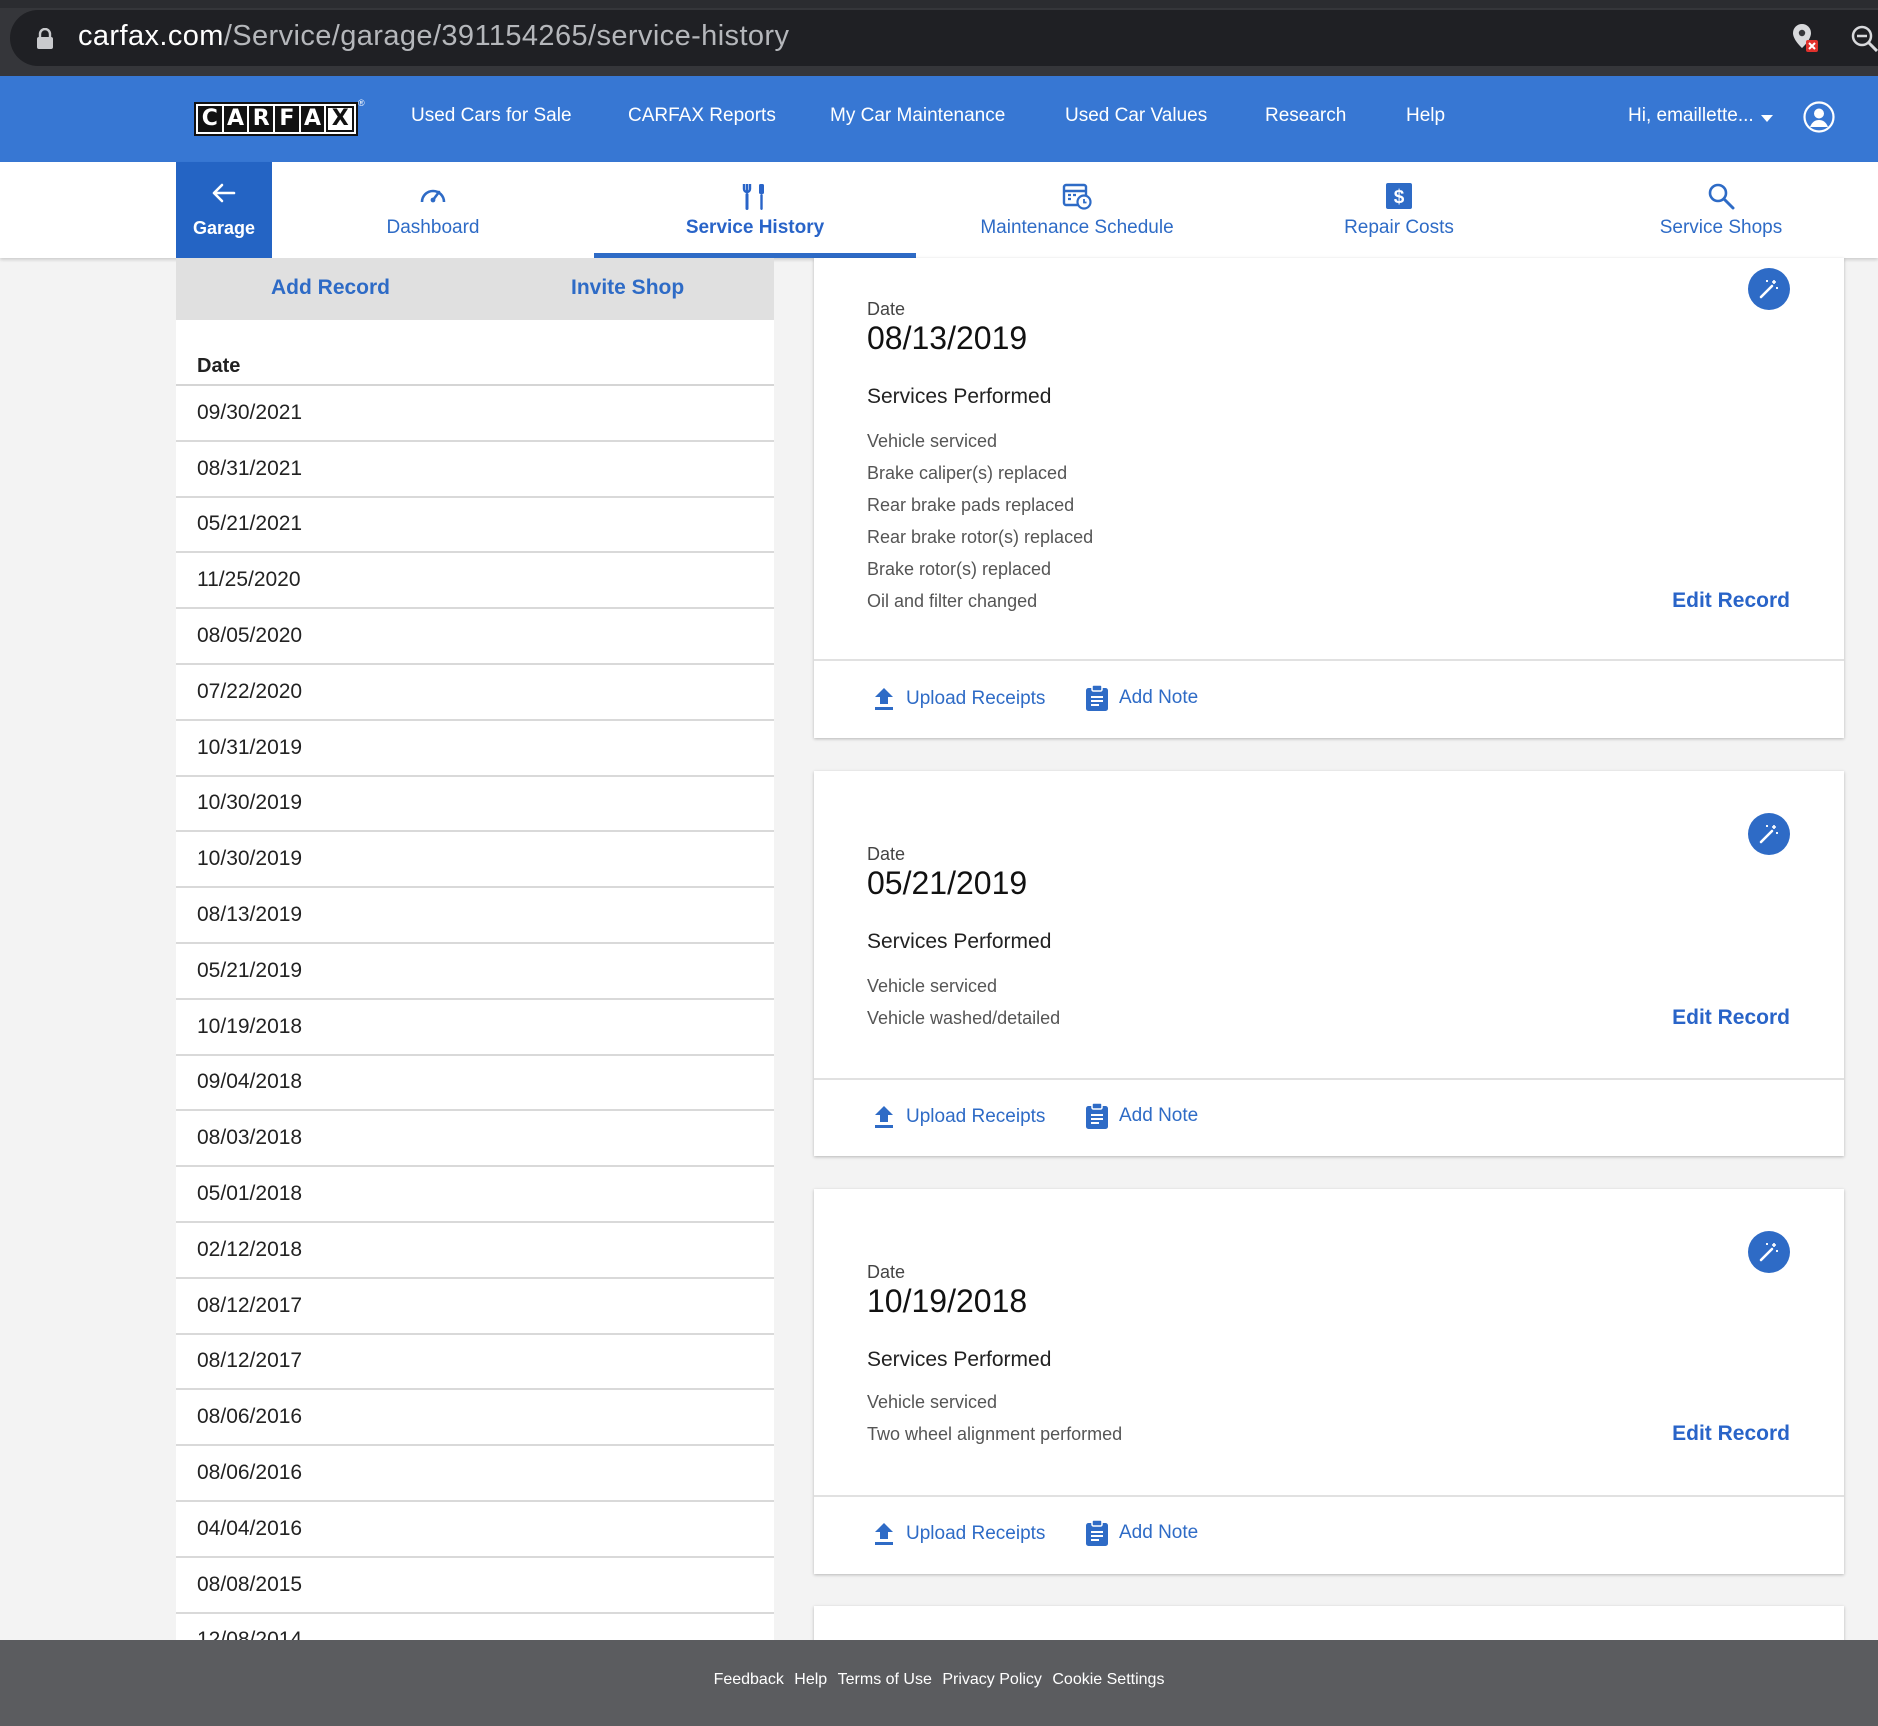 The image size is (1878, 1726). I want to click on tab-dashboard: Dashboard, so click(433, 210).